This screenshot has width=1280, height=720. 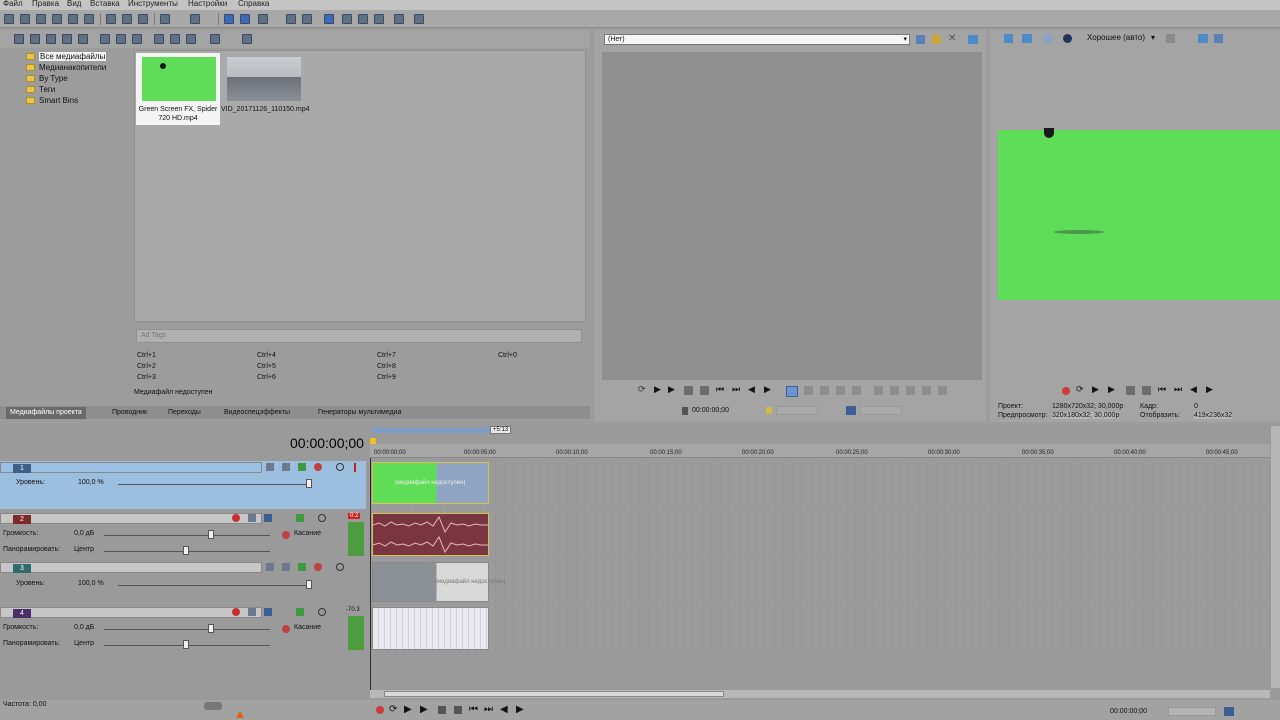 What do you see at coordinates (25, 19) in the screenshot?
I see `open-icon` at bounding box center [25, 19].